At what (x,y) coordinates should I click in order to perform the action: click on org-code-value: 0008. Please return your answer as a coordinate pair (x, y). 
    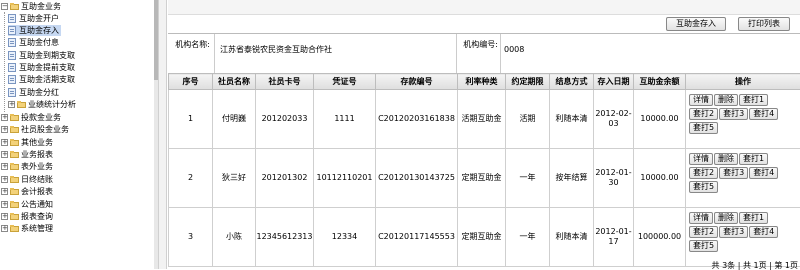
    Looking at the image, I should click on (544, 50).